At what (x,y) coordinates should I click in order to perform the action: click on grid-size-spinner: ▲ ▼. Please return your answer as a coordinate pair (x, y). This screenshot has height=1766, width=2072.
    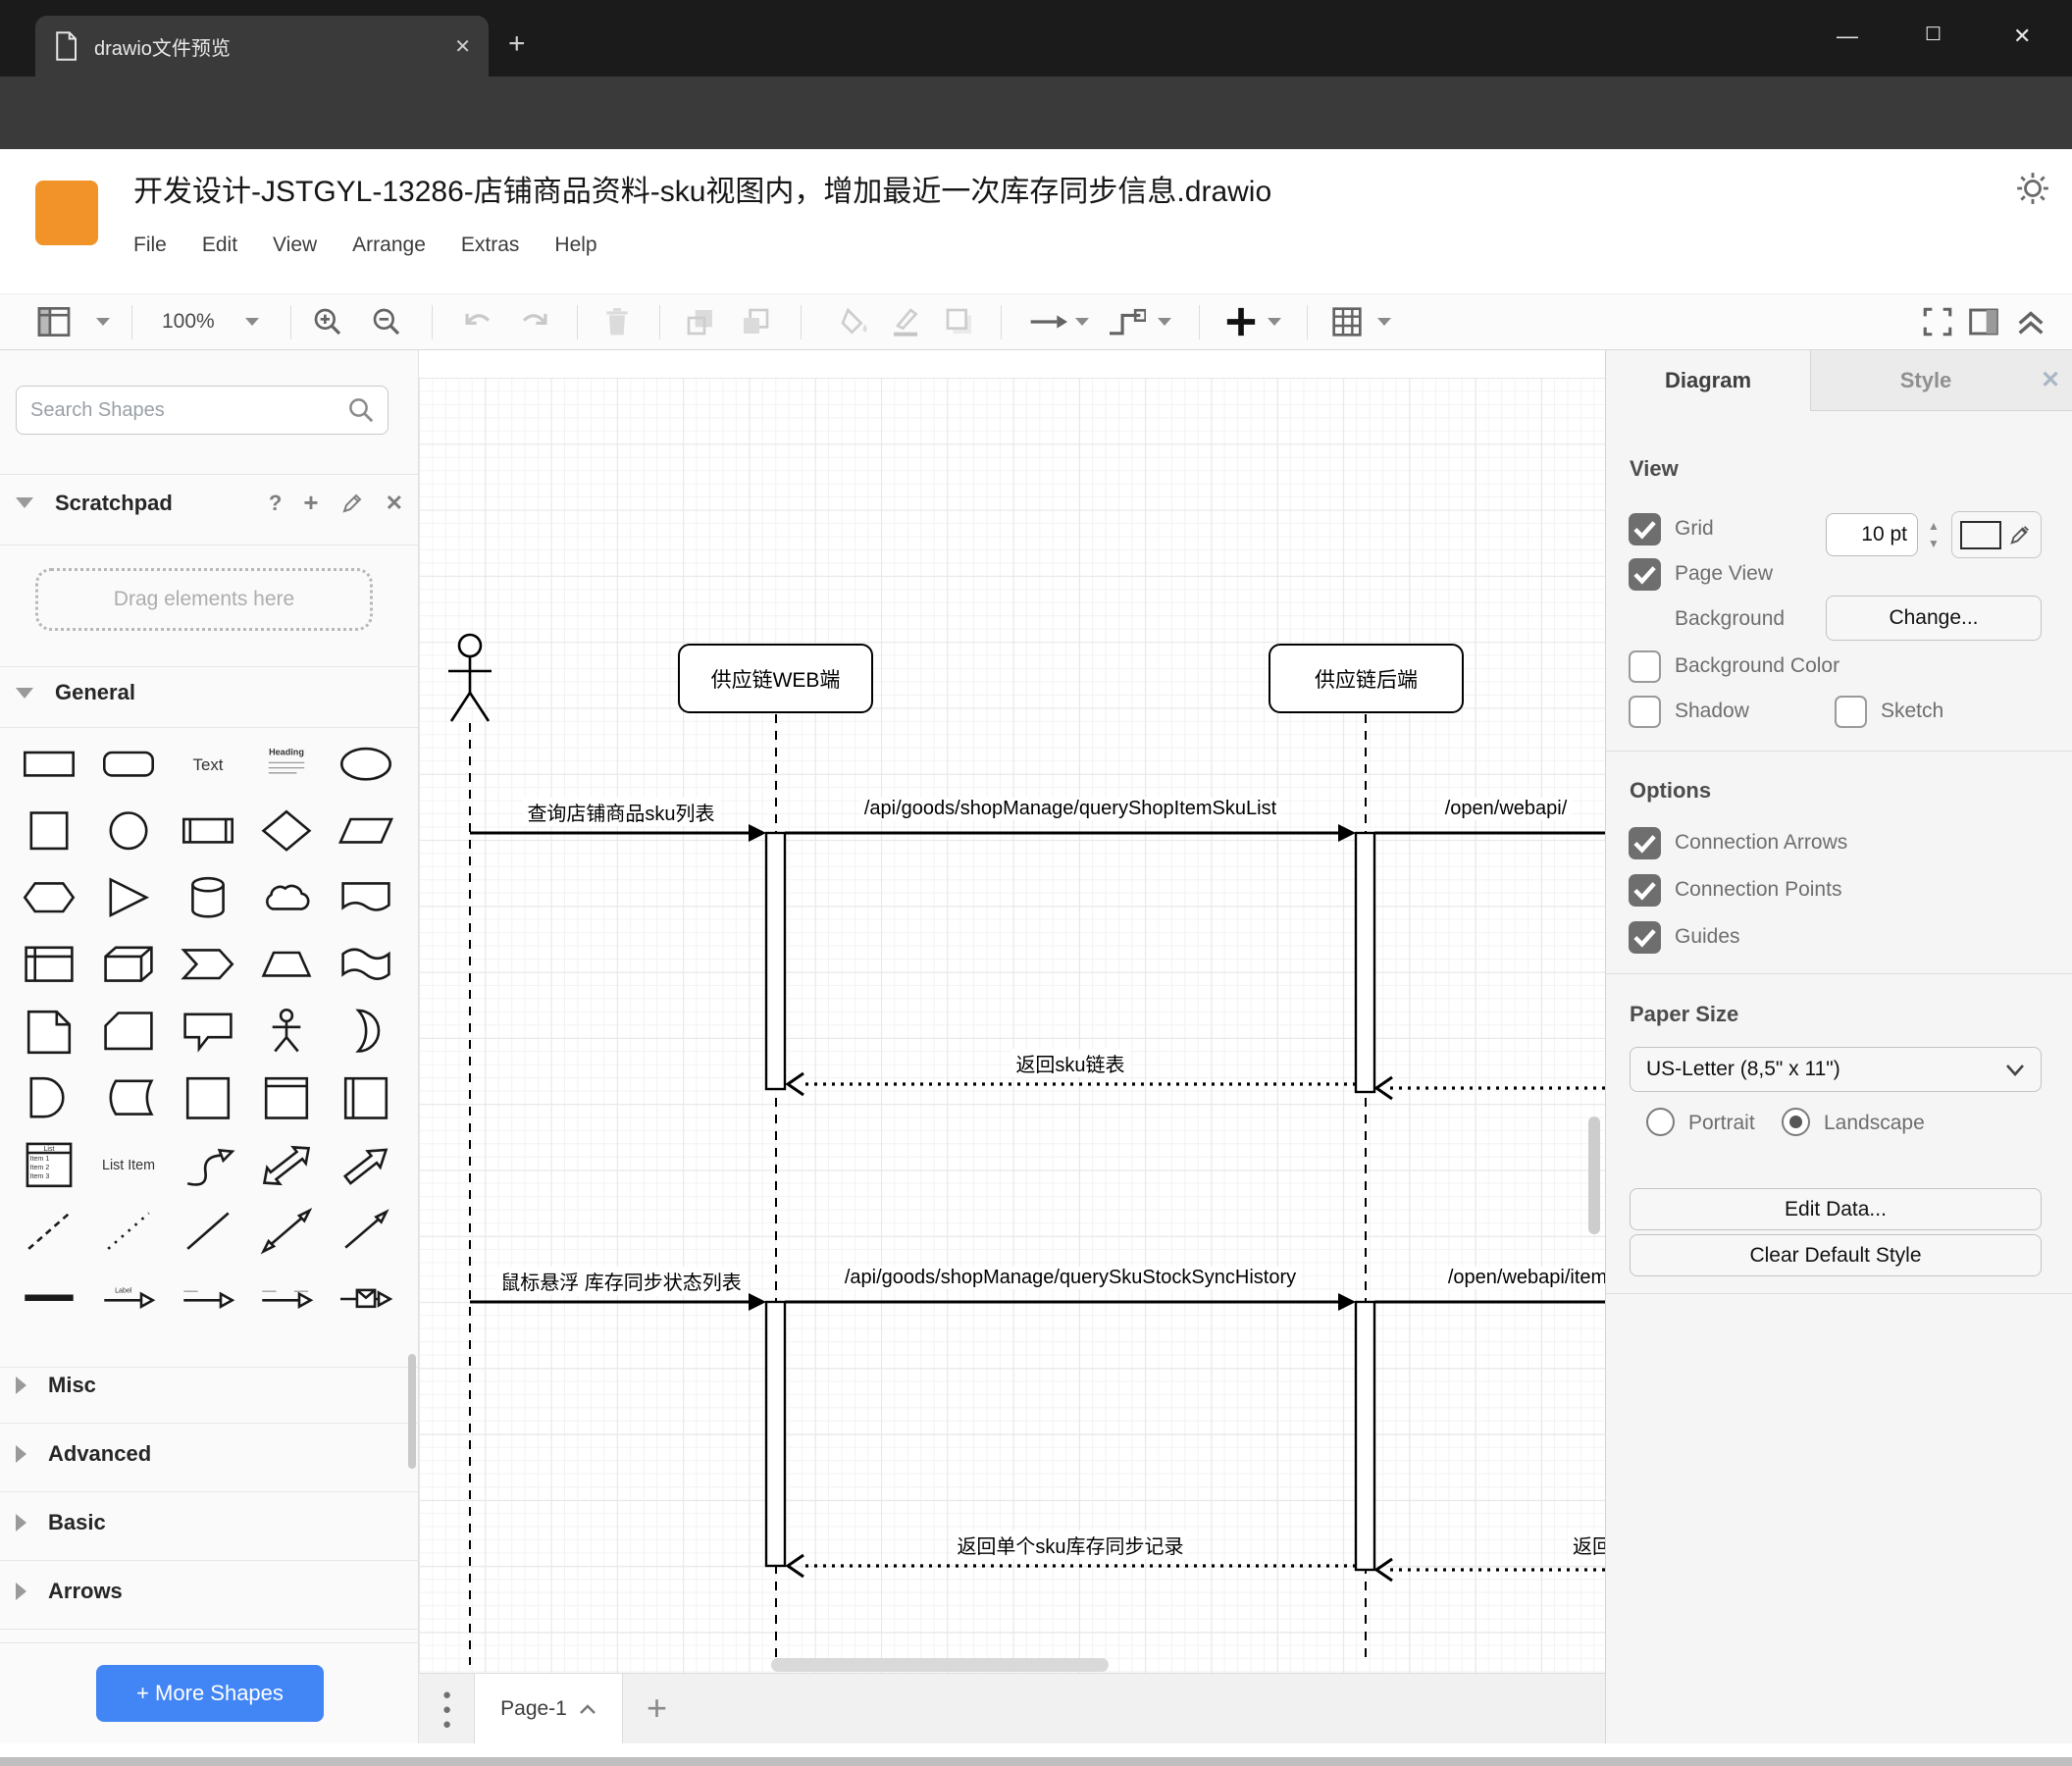
    Looking at the image, I should click on (1933, 535).